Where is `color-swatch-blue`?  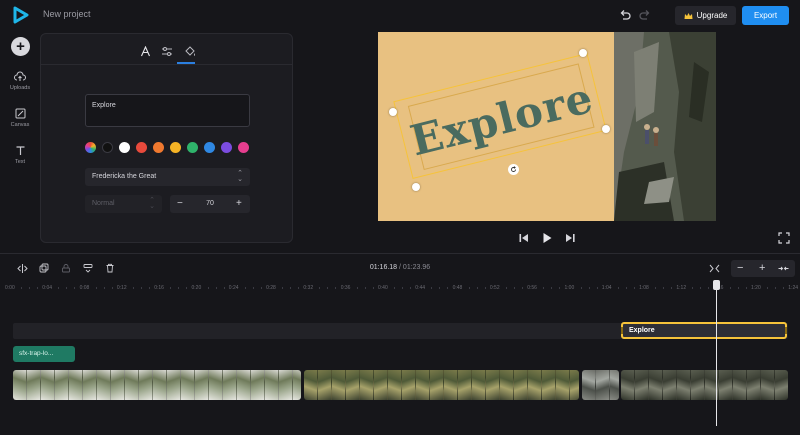 color-swatch-blue is located at coordinates (209, 147).